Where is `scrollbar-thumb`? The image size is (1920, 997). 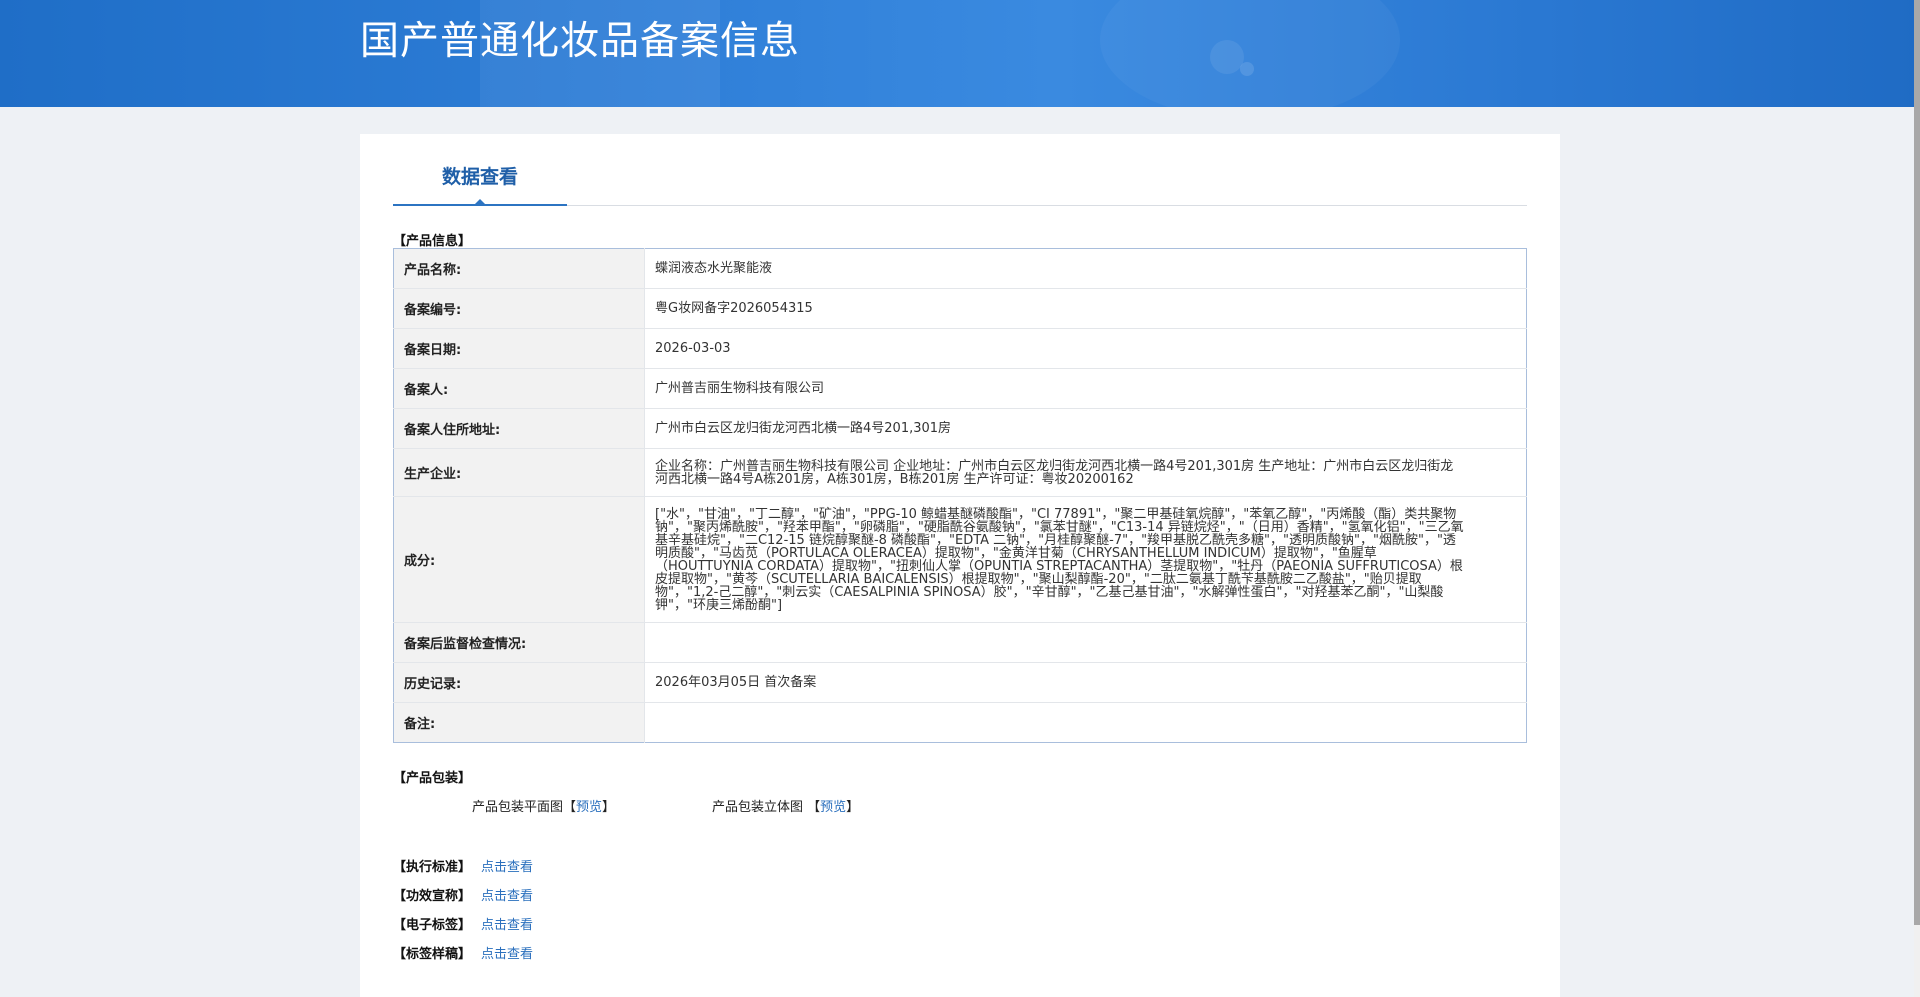
scrollbar-thumb is located at coordinates (1917, 462).